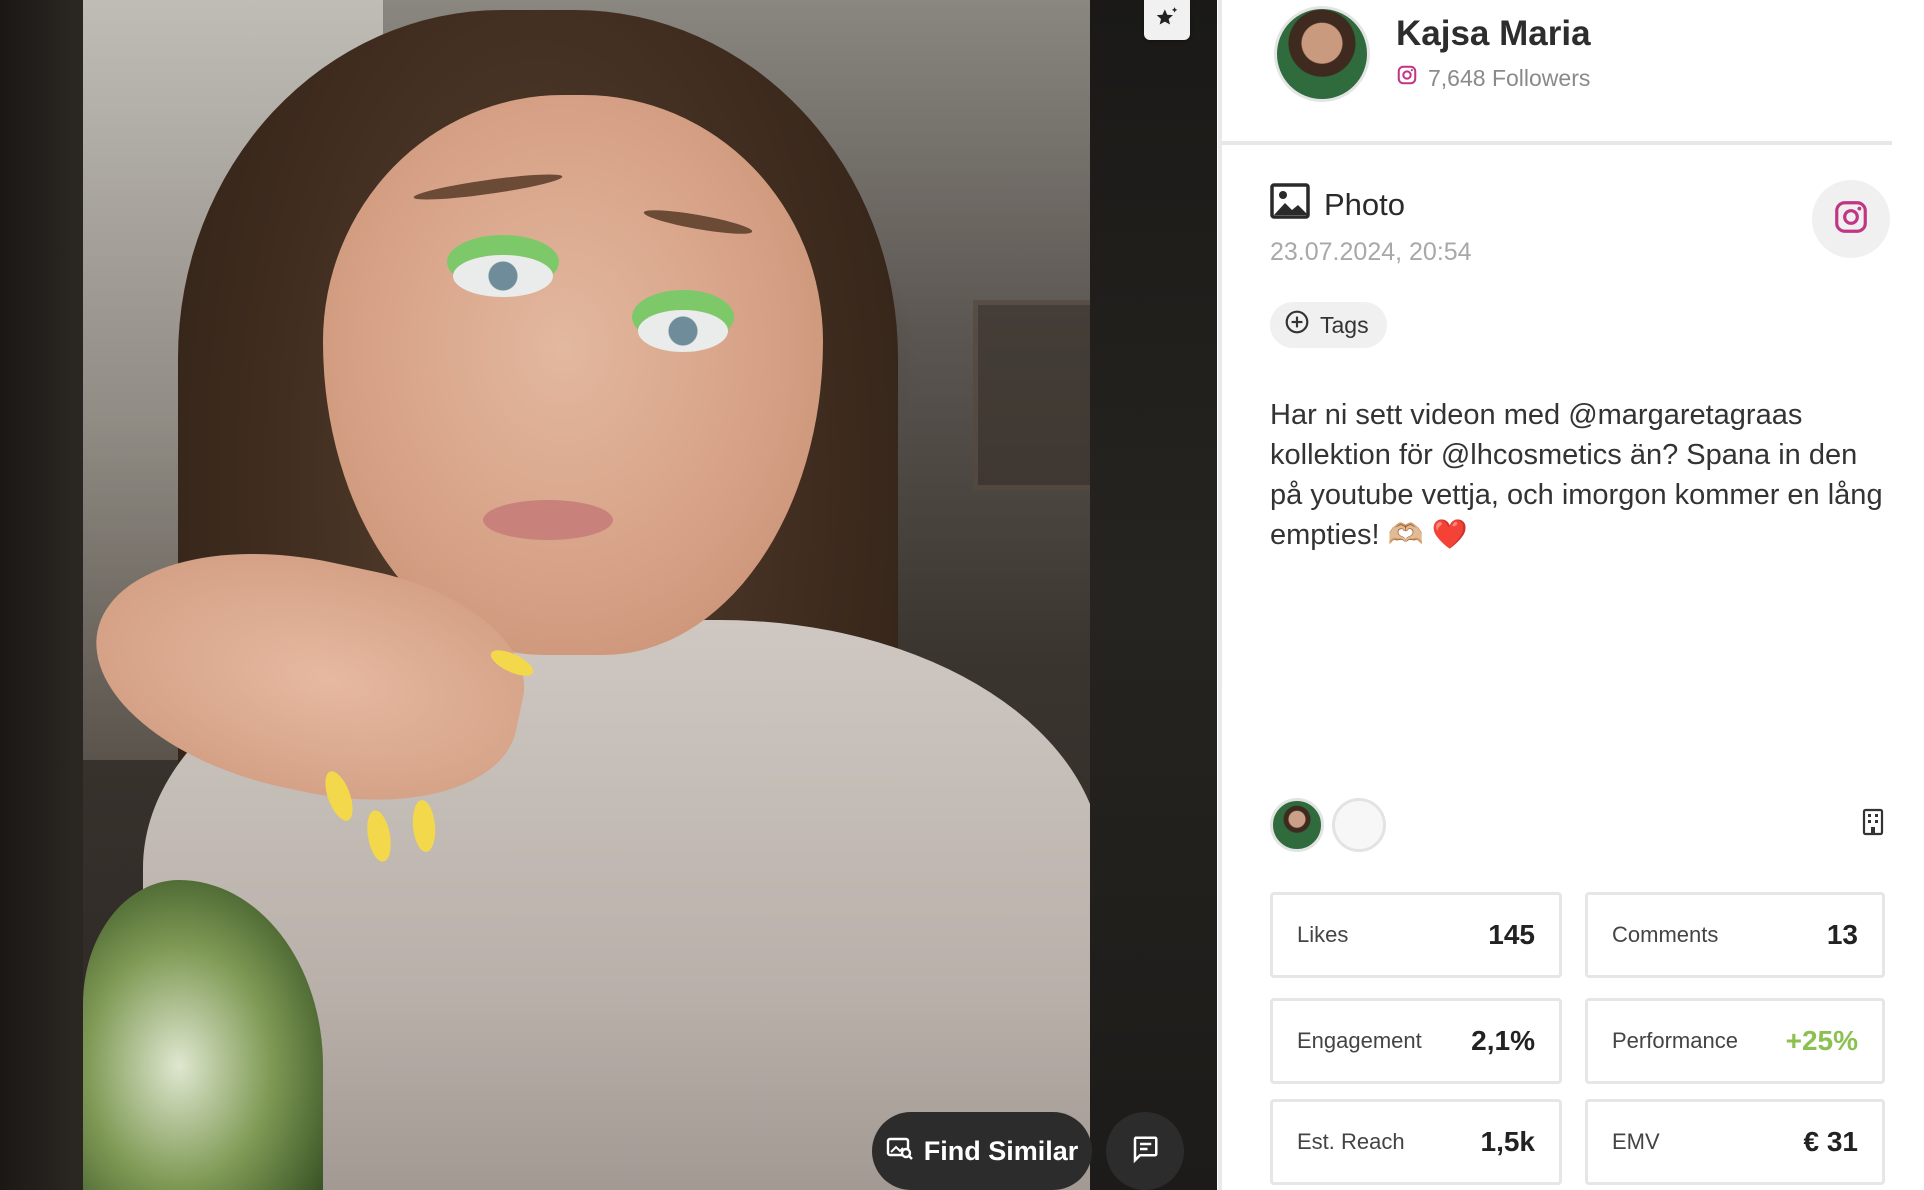 The height and width of the screenshot is (1190, 1924). Describe the element at coordinates (1842, 934) in the screenshot. I see `stat-value: 13` at that location.